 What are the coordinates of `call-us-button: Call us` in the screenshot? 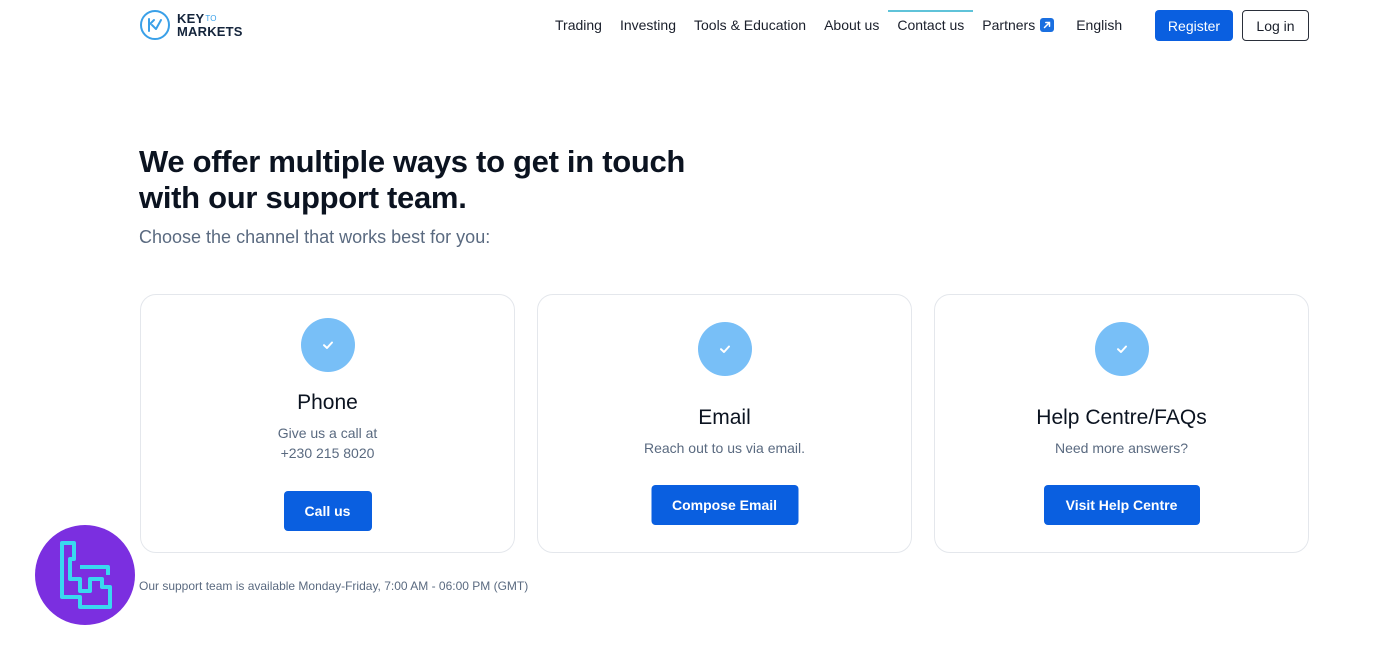 It's located at (327, 511).